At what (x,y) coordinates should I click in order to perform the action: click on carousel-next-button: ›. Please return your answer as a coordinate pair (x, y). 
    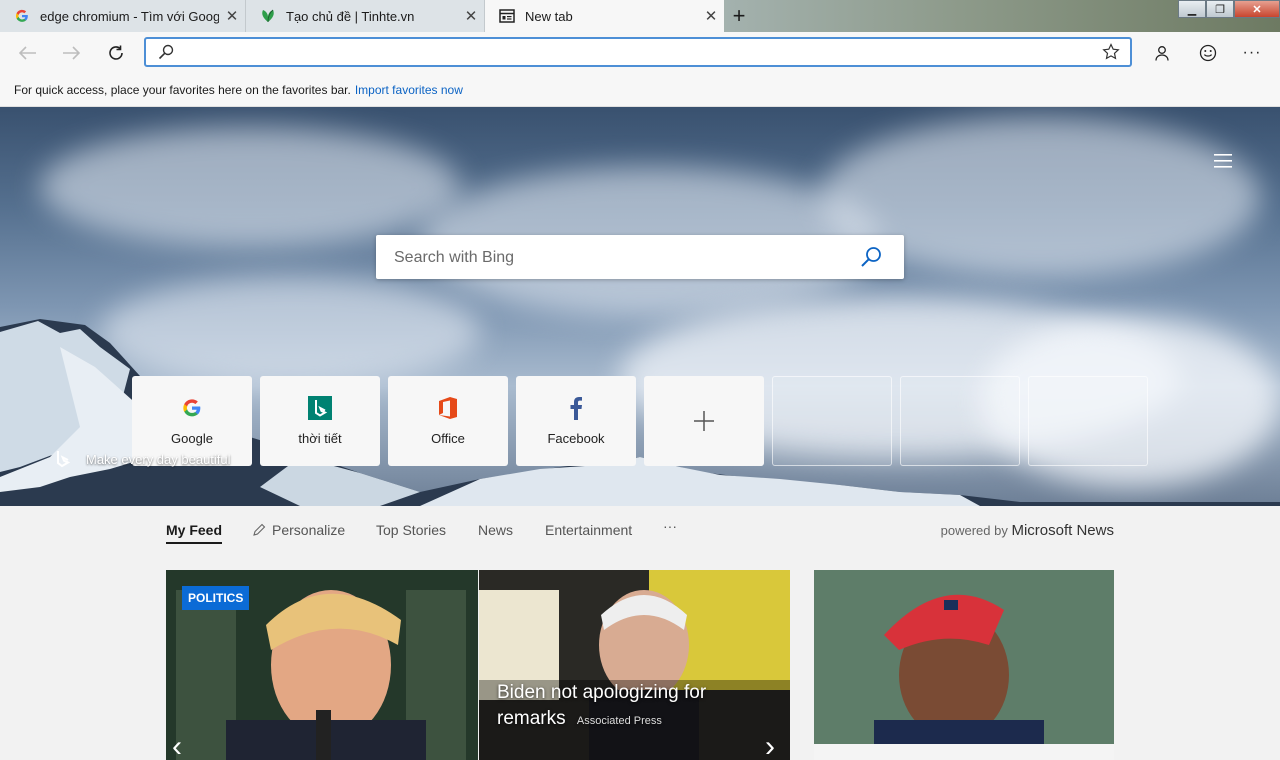
    Looking at the image, I should click on (770, 745).